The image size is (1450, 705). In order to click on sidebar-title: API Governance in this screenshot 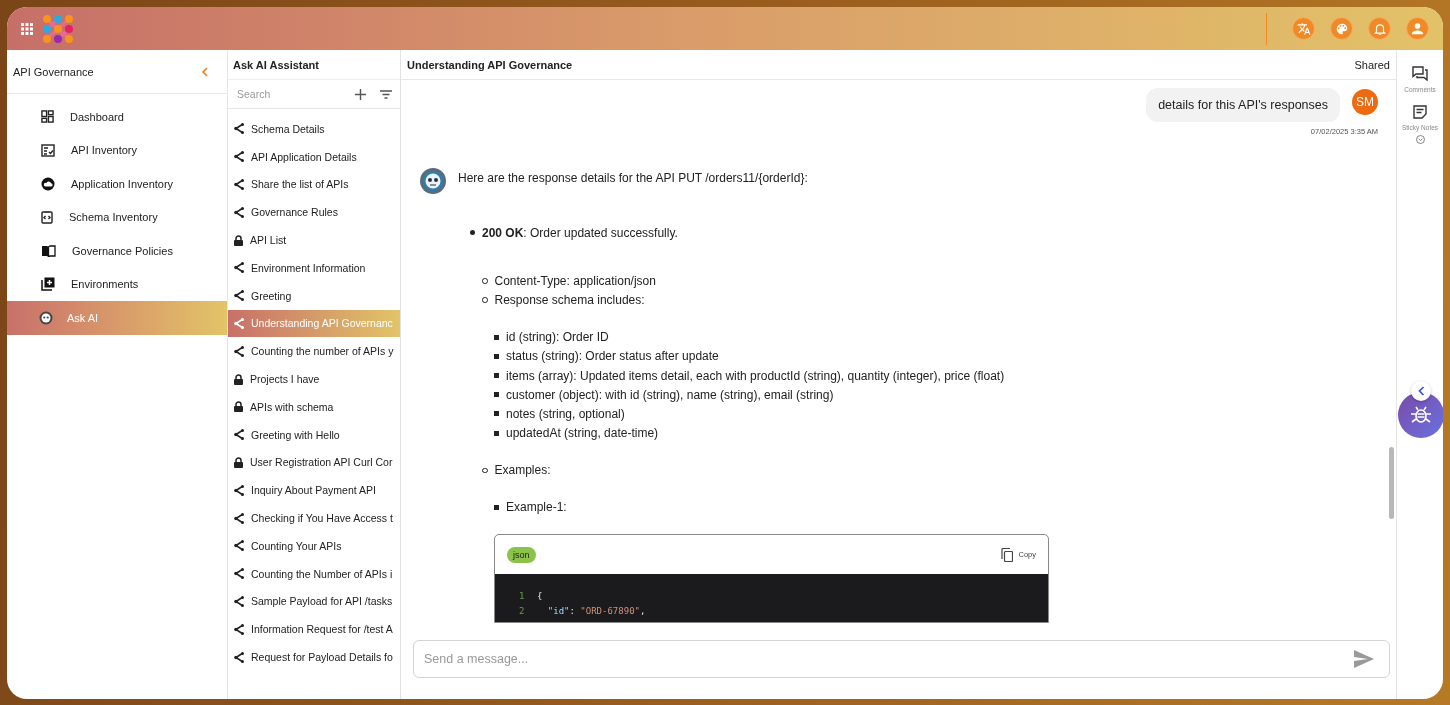, I will do `click(53, 71)`.